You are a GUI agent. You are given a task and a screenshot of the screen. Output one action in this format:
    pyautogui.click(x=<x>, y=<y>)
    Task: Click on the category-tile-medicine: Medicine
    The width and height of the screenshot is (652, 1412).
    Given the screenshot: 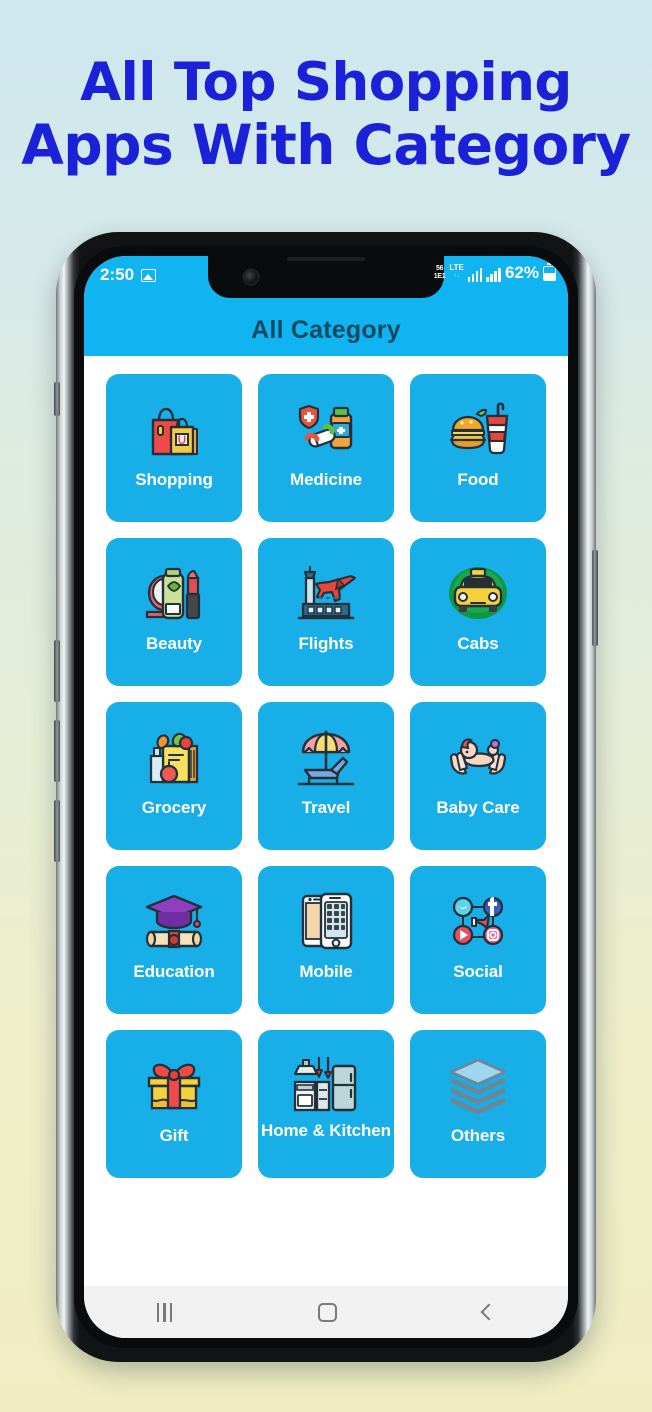 What is the action you would take?
    pyautogui.click(x=326, y=448)
    